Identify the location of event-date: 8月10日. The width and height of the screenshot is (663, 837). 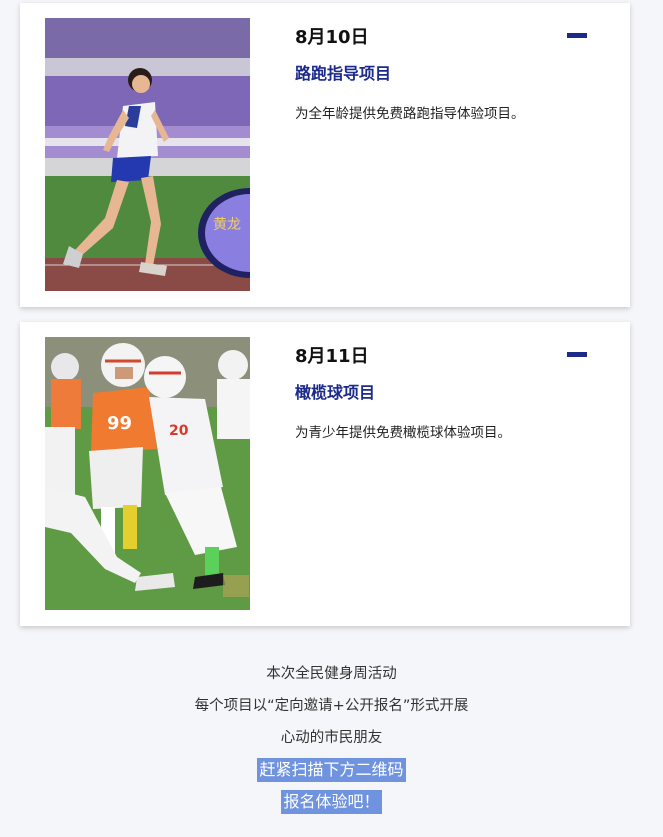
(332, 37).